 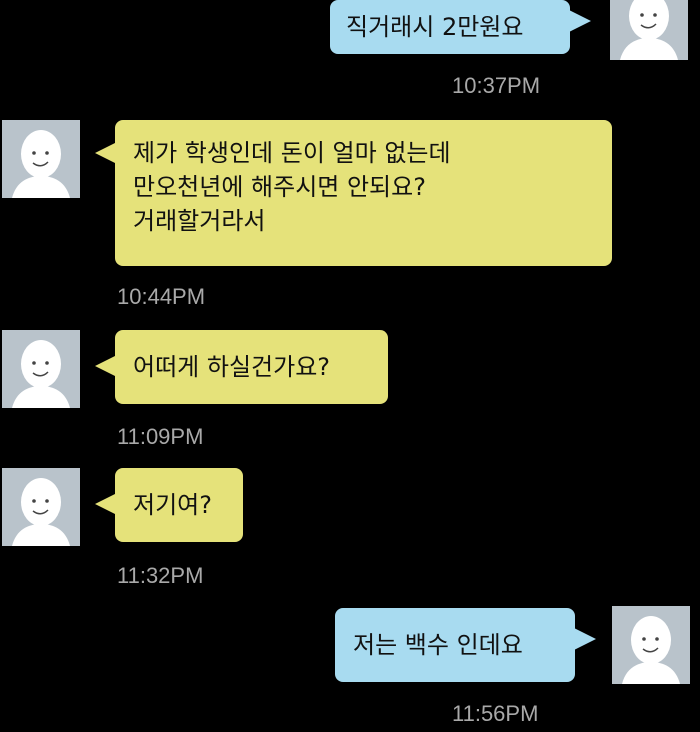 What do you see at coordinates (179, 505) in the screenshot?
I see `message-bubble-received: 저기여?` at bounding box center [179, 505].